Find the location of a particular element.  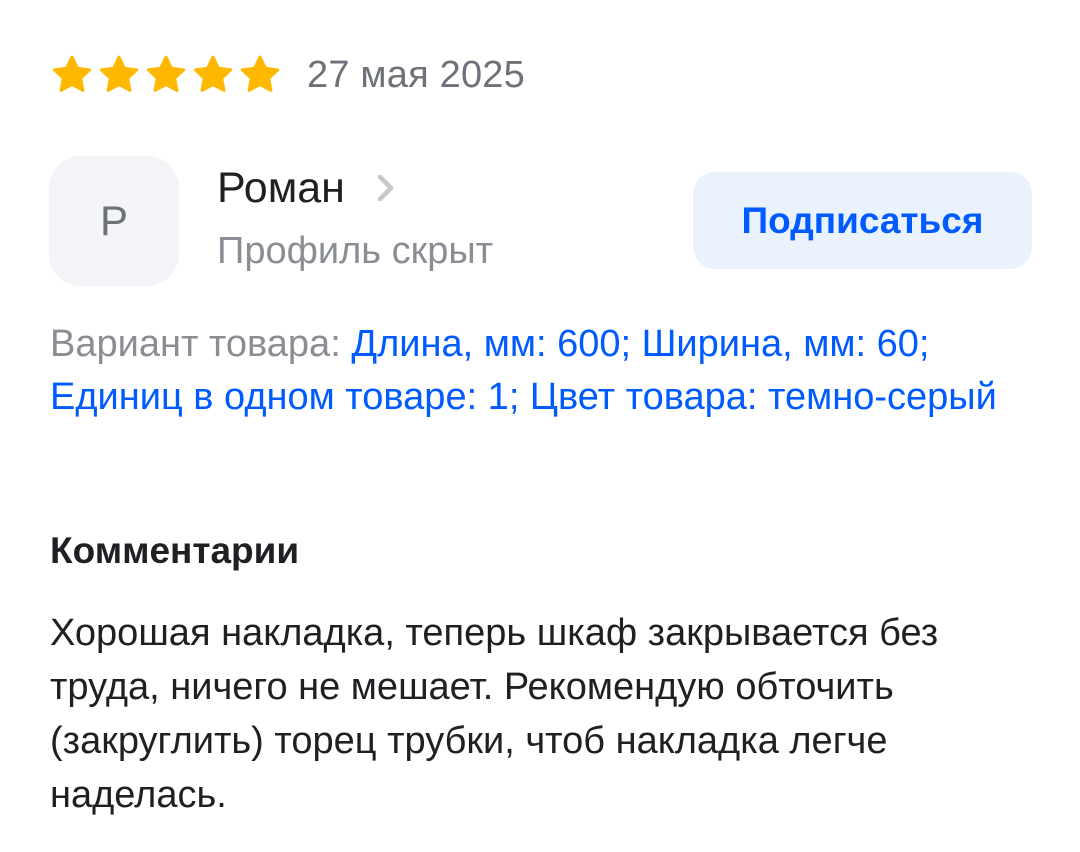

author-name: Роман is located at coordinates (281, 188).